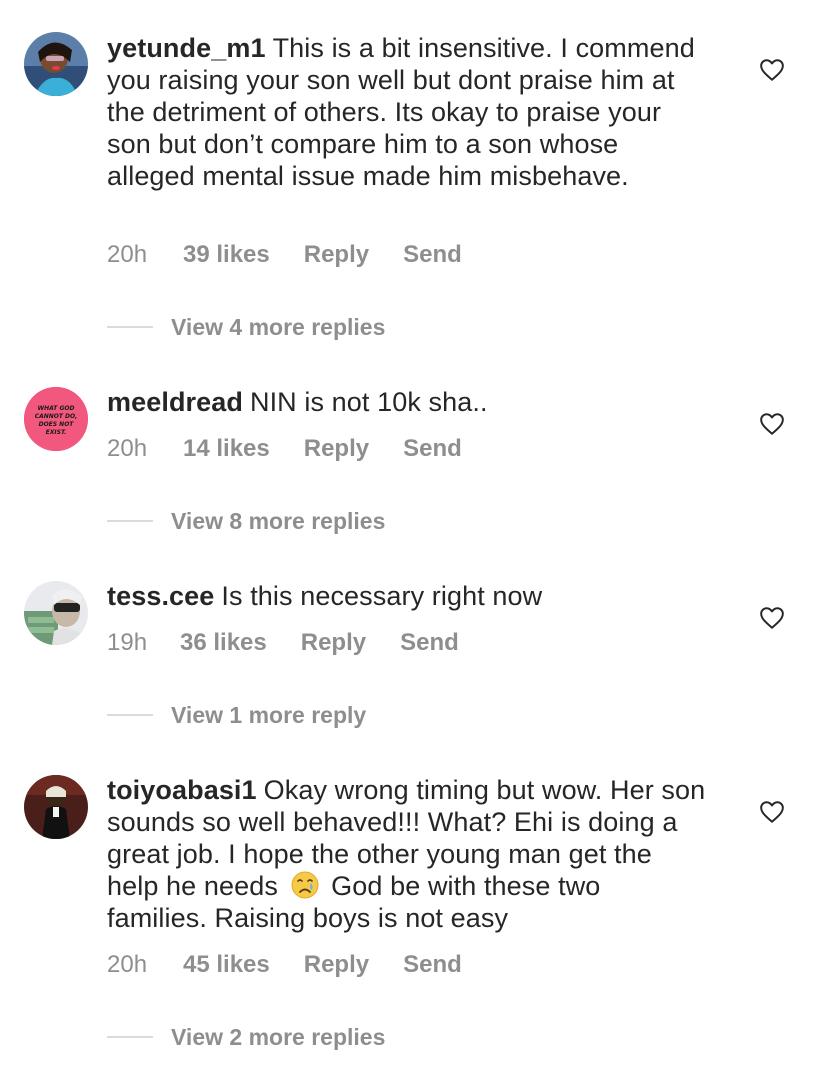  I want to click on comment-body: tess.cee Is this necessary right now, so click(407, 596).